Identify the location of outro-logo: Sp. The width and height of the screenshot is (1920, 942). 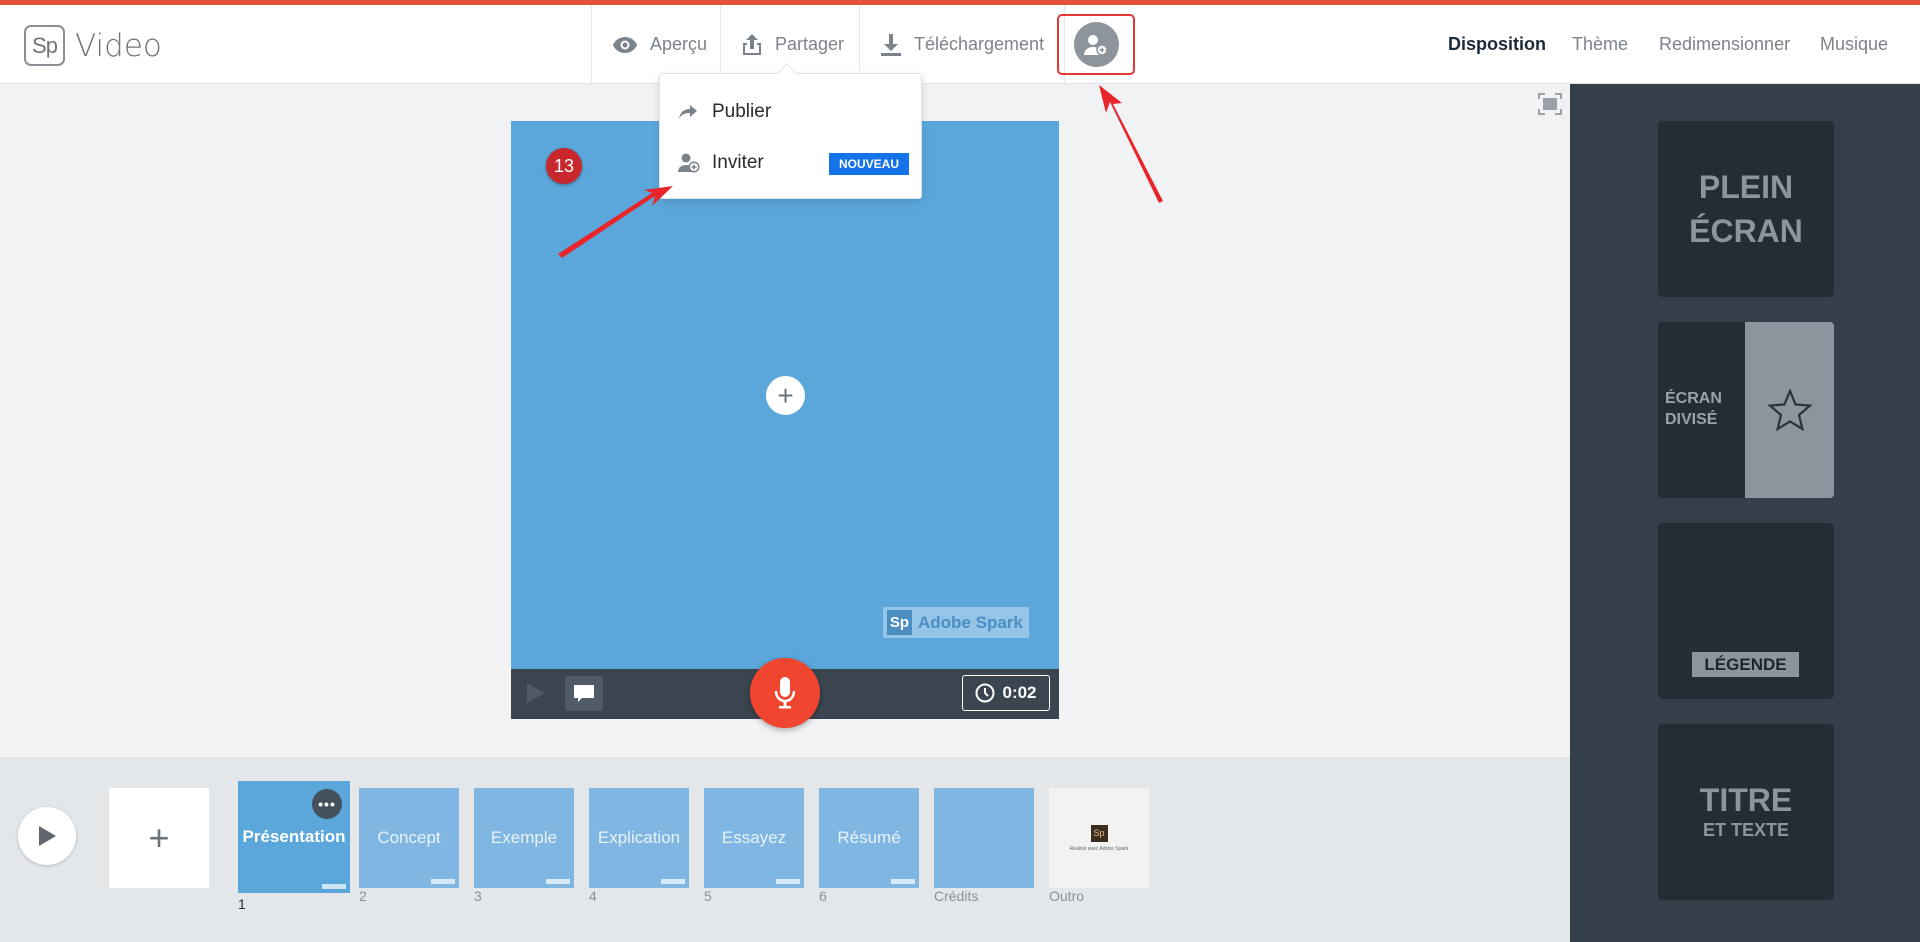
(1099, 833).